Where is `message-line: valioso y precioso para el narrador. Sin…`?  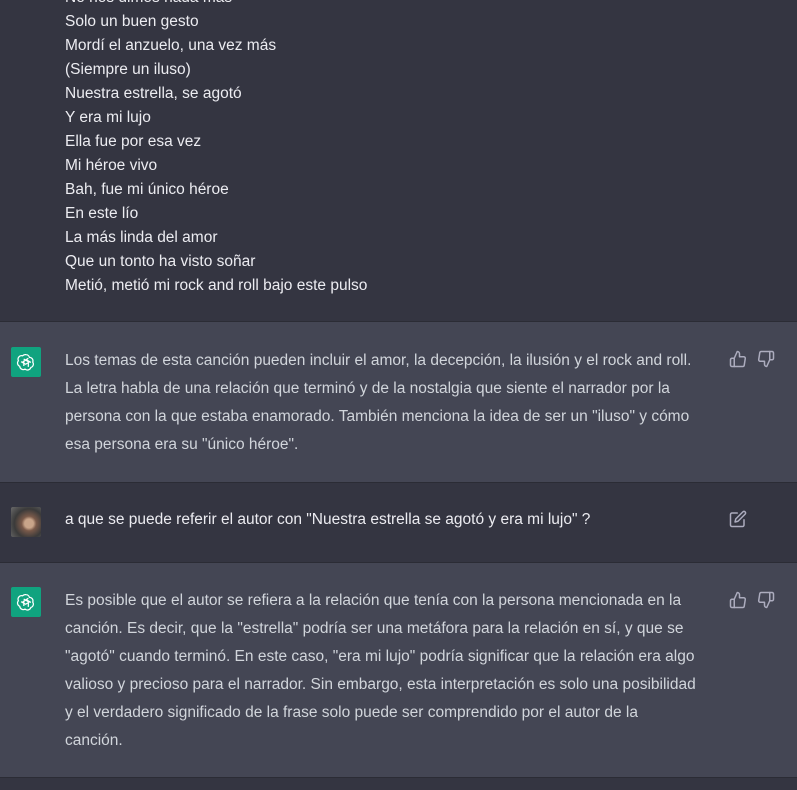 message-line: valioso y precioso para el narrador. Sin… is located at coordinates (380, 684).